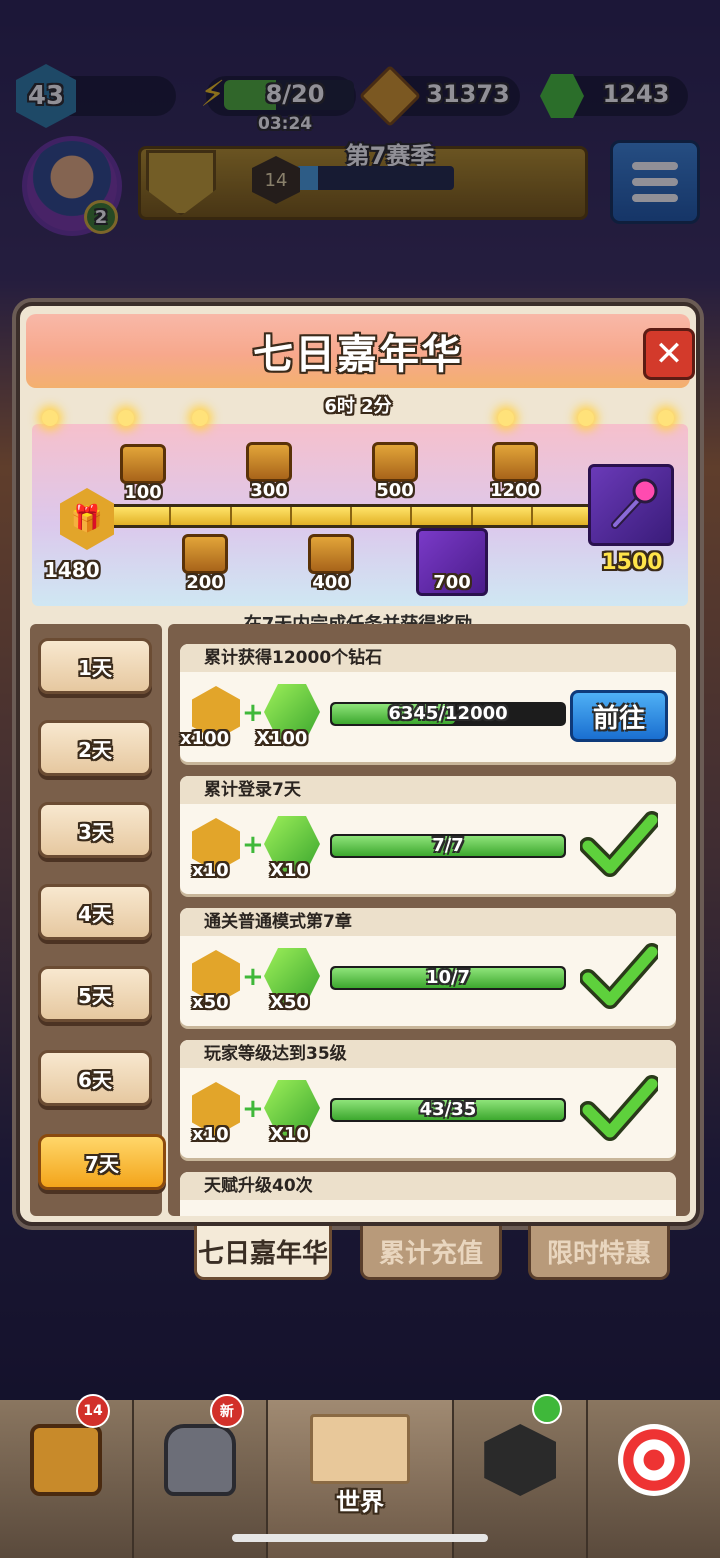  I want to click on nav-challenge, so click(654, 1479).